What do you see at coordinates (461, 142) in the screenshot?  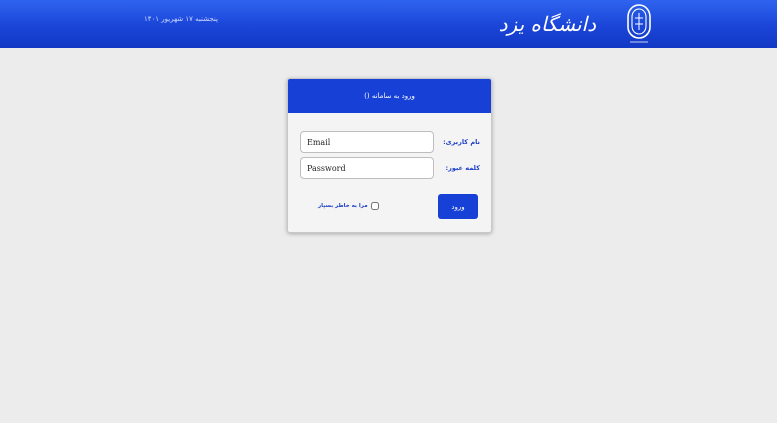 I see `username-label: نام کاربری:` at bounding box center [461, 142].